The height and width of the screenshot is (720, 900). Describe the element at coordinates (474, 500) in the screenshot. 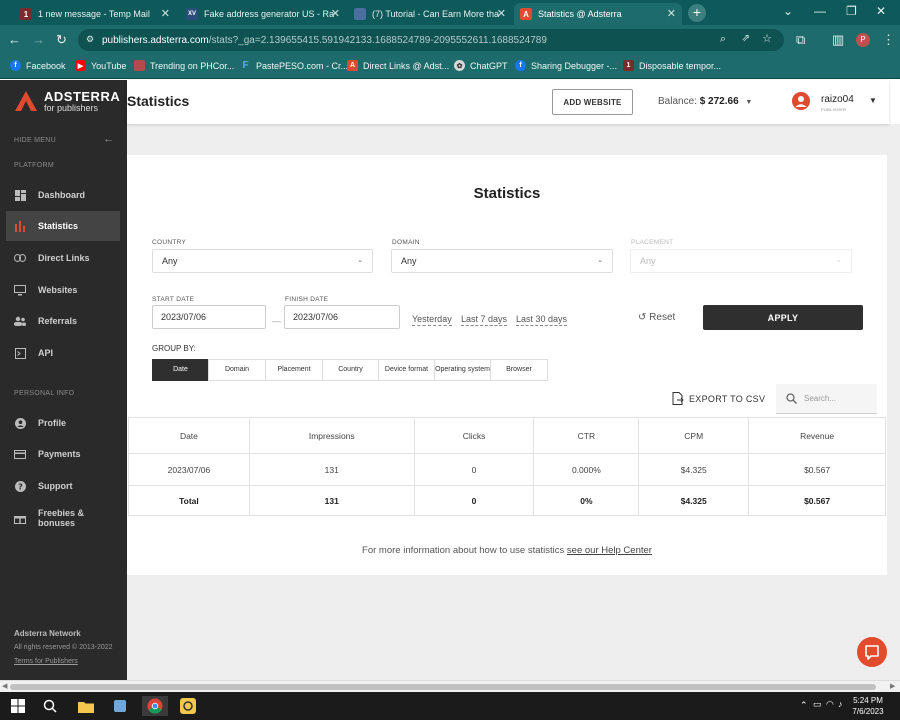

I see `total-clicks: 0` at that location.